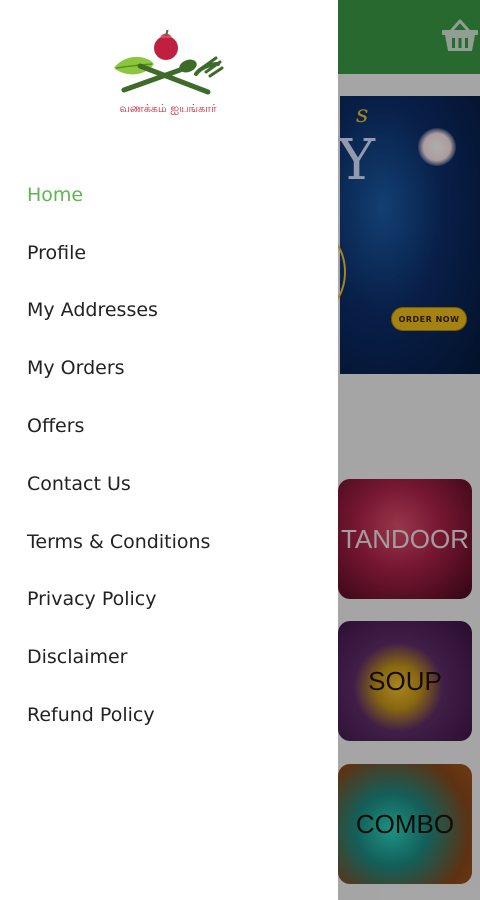 The height and width of the screenshot is (900, 480). Describe the element at coordinates (118, 195) in the screenshot. I see `menu-item-home: Home` at that location.